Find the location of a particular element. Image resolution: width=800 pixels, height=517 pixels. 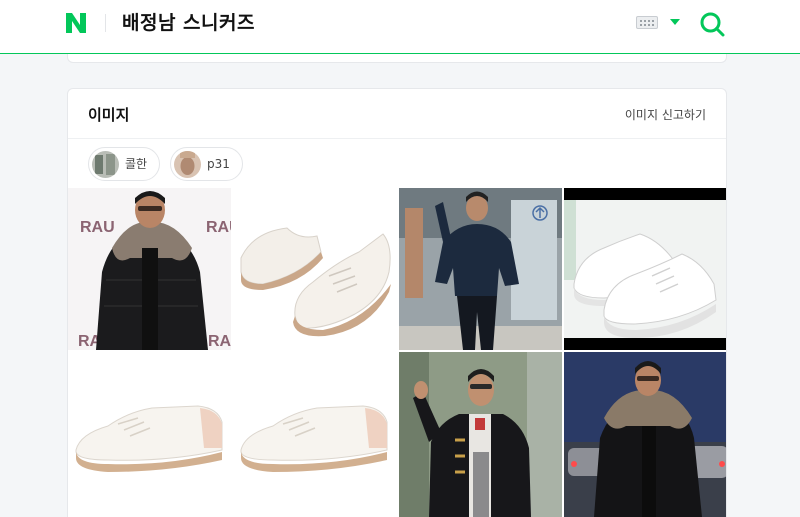

search-icon is located at coordinates (712, 24).